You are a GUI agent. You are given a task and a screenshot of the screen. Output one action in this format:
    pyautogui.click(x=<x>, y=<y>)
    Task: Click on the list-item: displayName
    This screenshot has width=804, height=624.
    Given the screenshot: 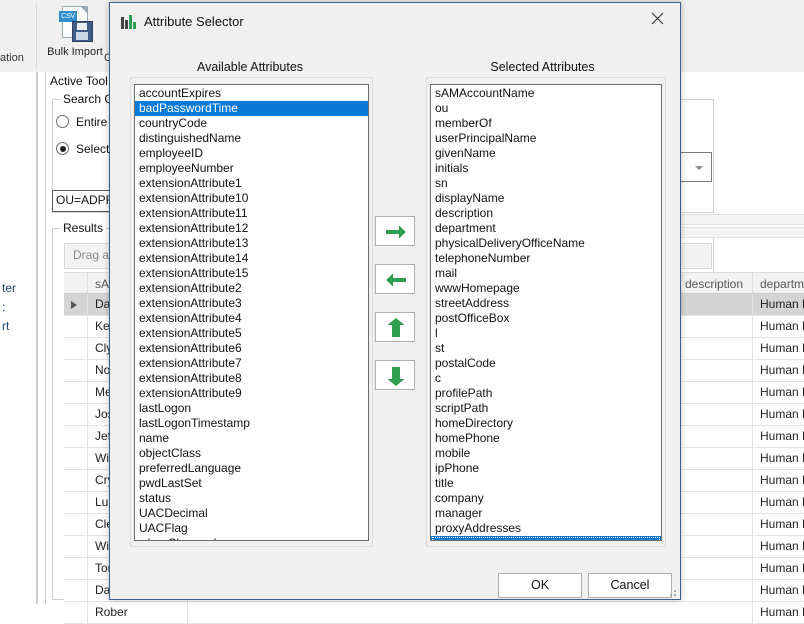 What is the action you would take?
    pyautogui.click(x=546, y=198)
    